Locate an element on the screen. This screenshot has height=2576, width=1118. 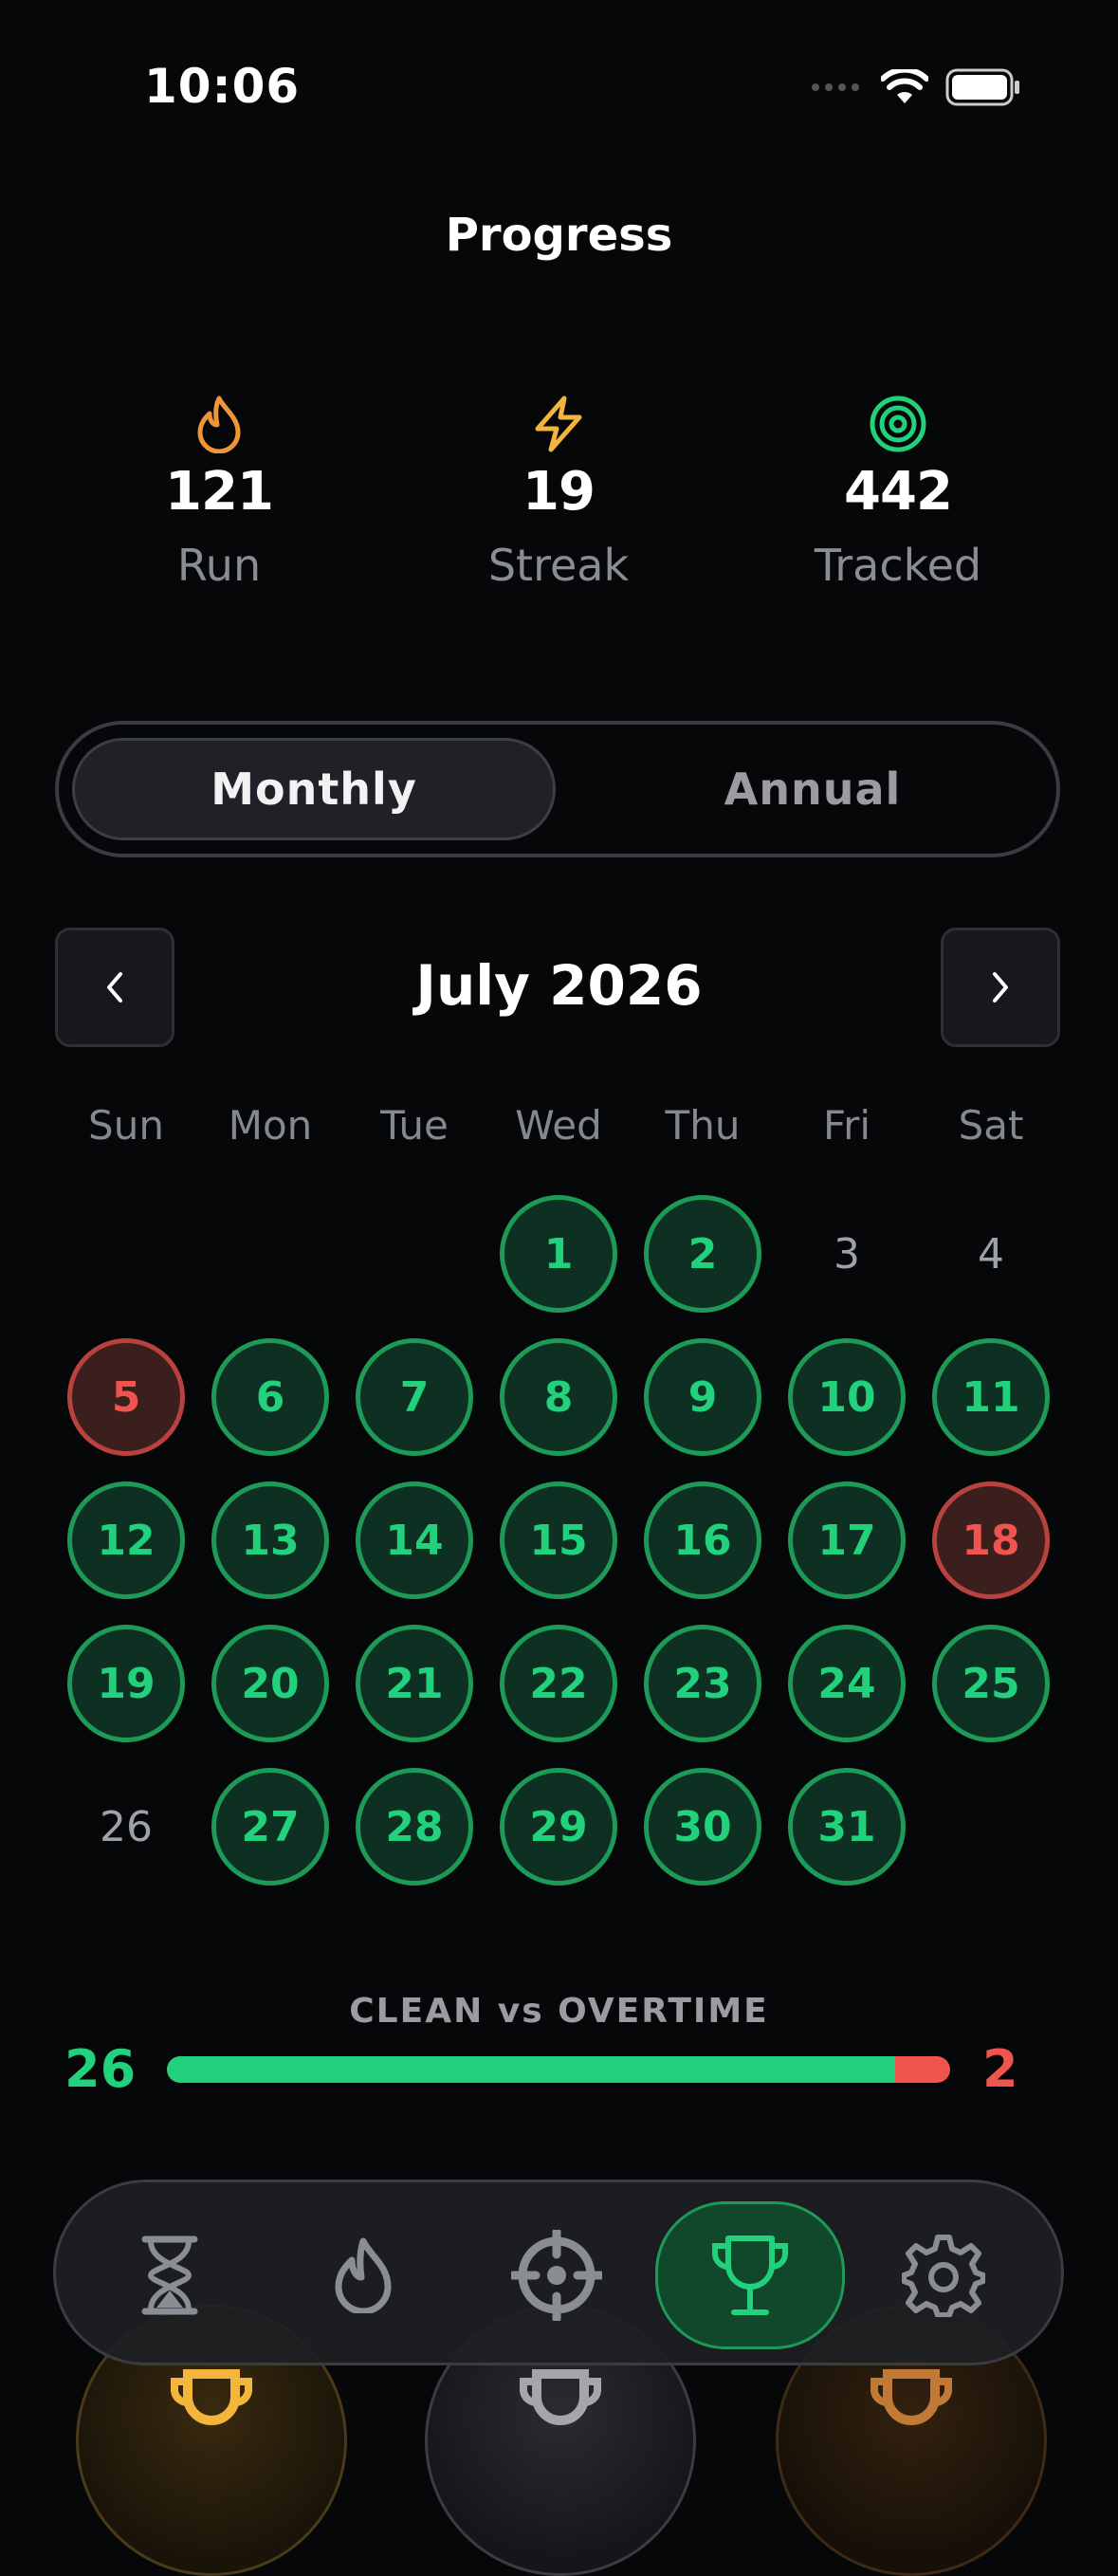
stat-tracked: 442 Tracked is located at coordinates (898, 491).